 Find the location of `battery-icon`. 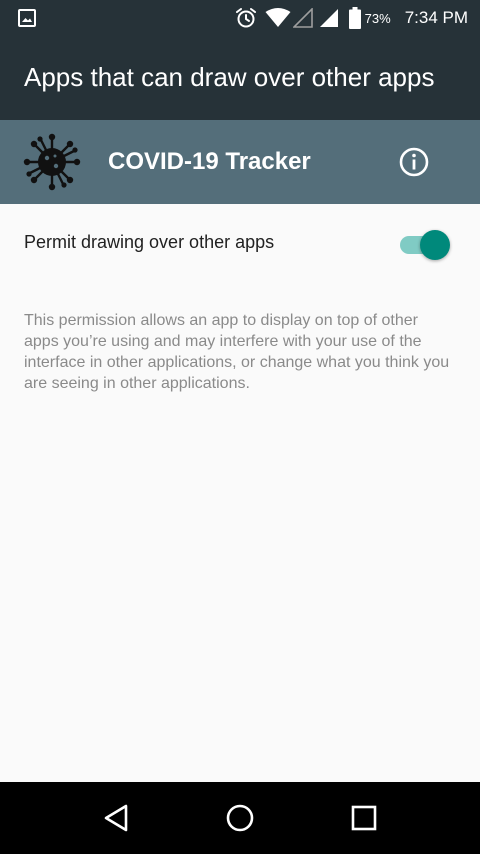

battery-icon is located at coordinates (354, 18).